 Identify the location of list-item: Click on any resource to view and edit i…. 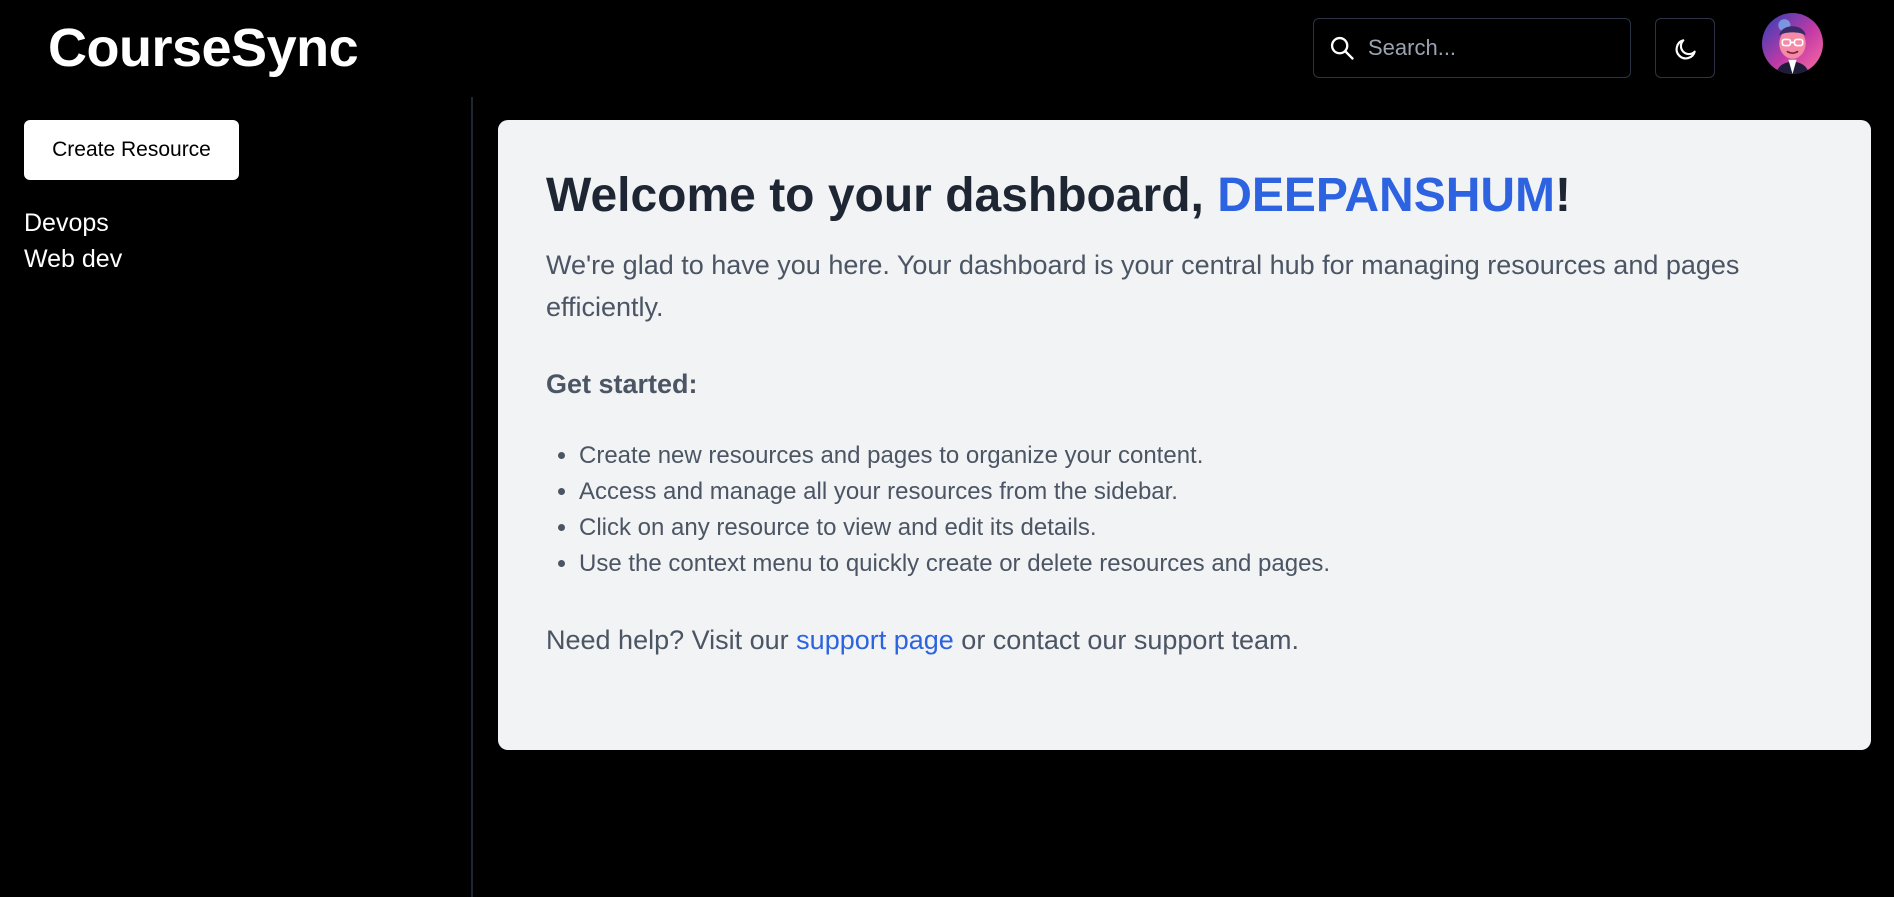
(1201, 528).